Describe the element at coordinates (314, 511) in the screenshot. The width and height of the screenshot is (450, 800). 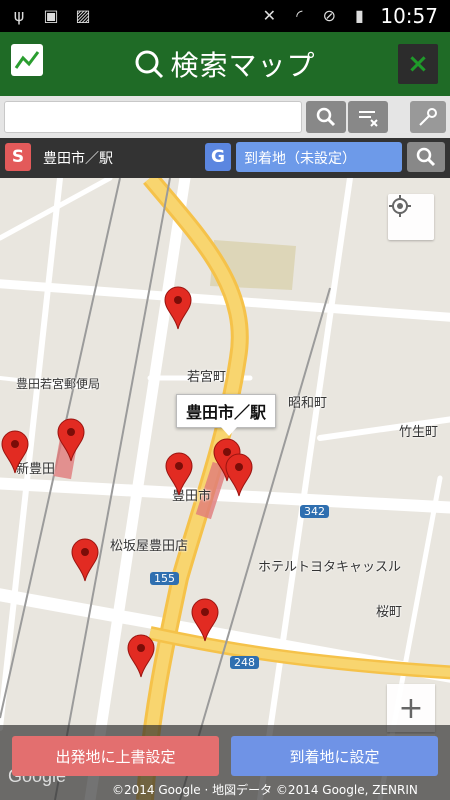
I see `route-shield-342: 342` at that location.